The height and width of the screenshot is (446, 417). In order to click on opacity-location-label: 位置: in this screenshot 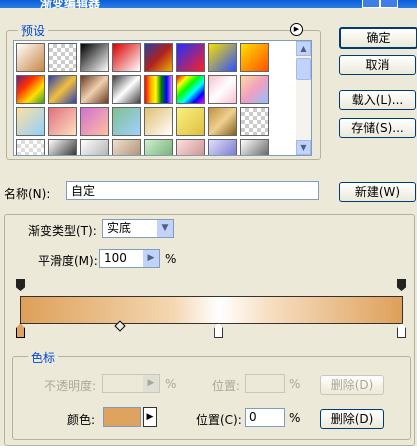, I will do `click(226, 386)`.